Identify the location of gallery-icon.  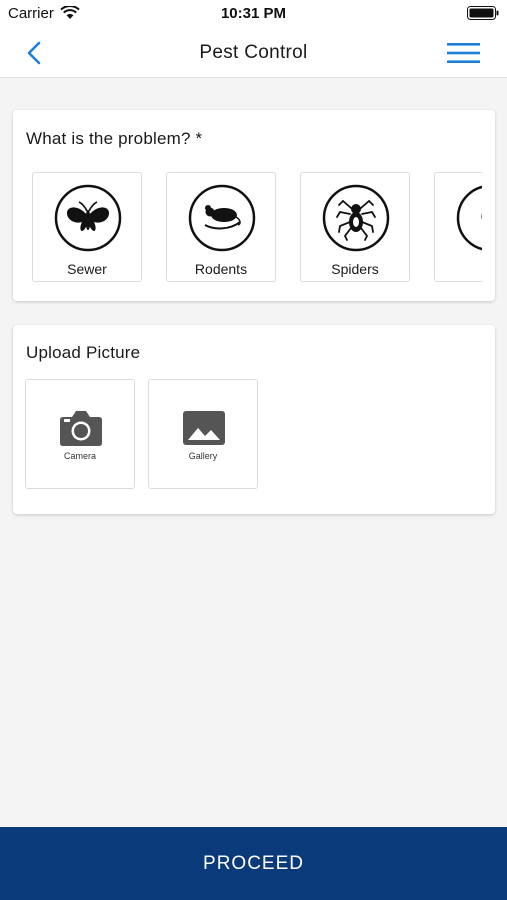
(204, 428).